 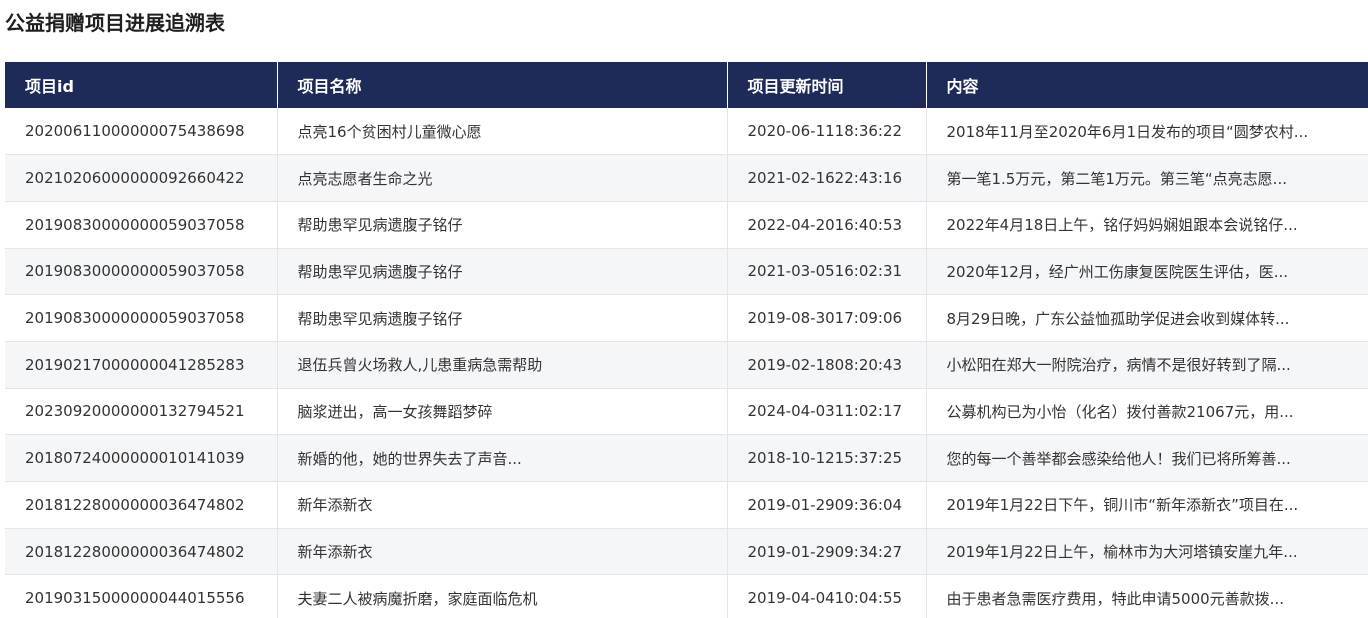 I want to click on column-header-project-name: 项目名称, so click(x=502, y=85).